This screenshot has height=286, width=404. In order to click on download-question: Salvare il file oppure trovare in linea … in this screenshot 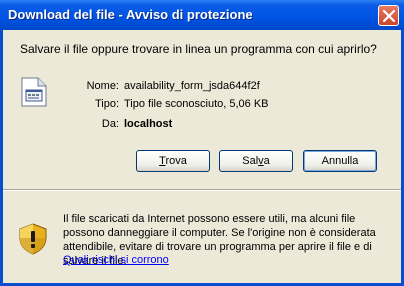, I will do `click(198, 49)`.